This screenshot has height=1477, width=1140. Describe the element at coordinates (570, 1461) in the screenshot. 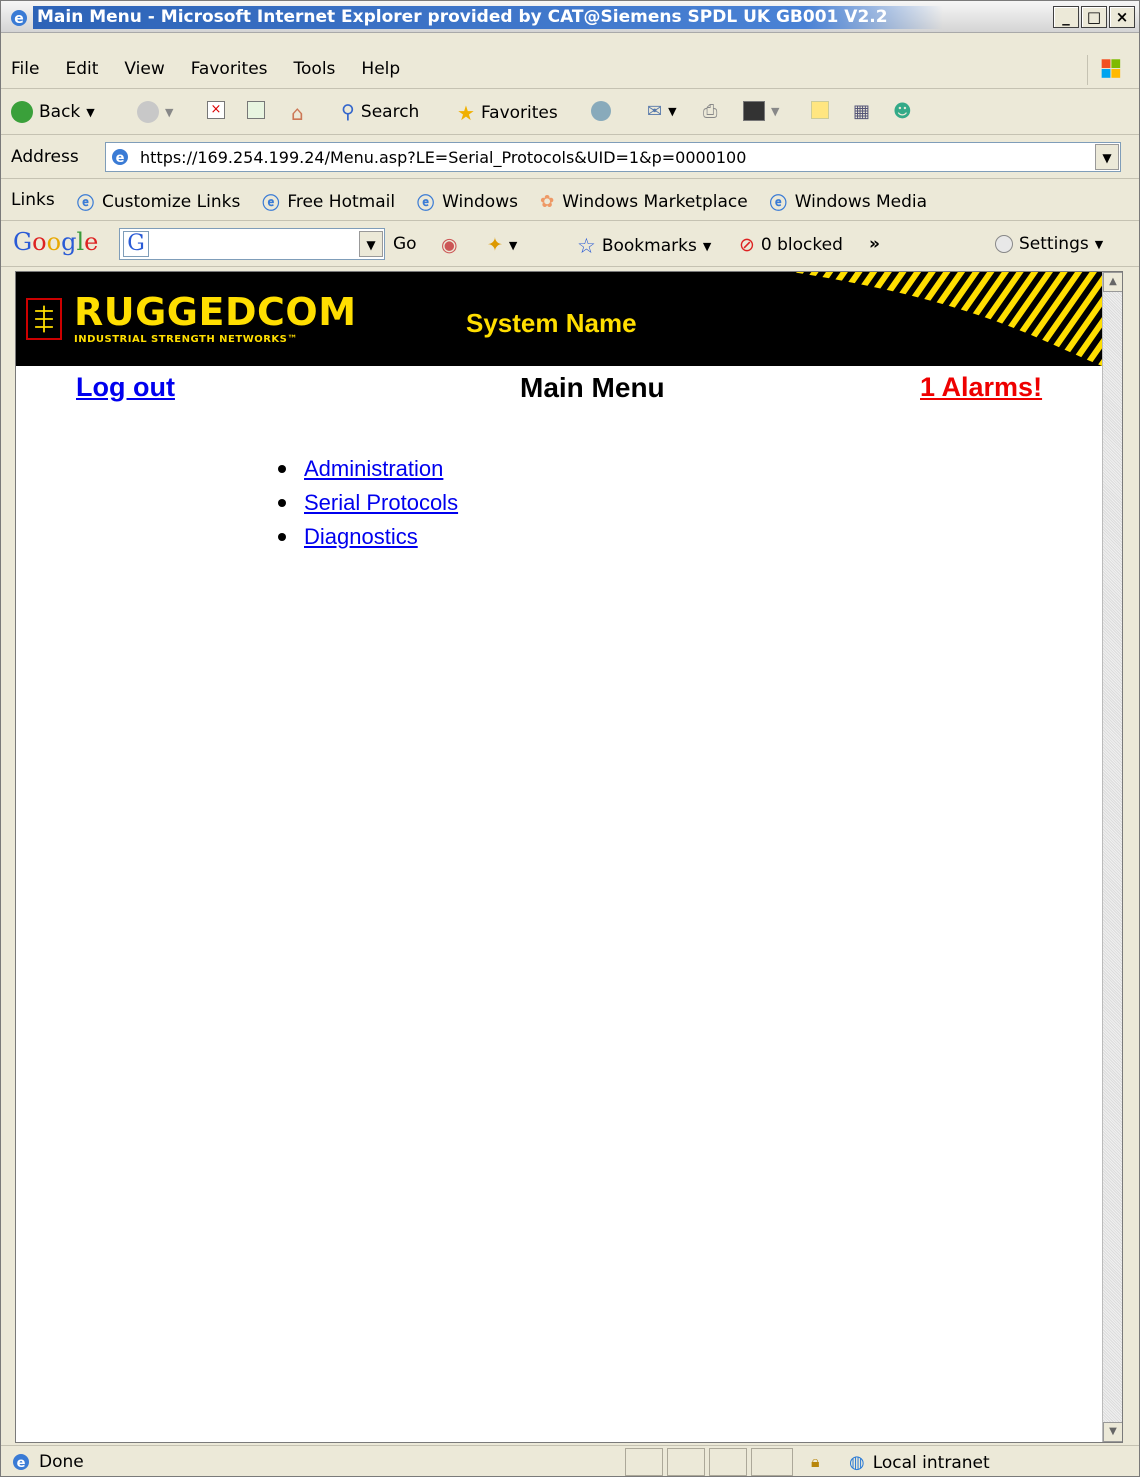

I see `status-bar: e Done 🔒︎ ◍ Local intranet` at that location.